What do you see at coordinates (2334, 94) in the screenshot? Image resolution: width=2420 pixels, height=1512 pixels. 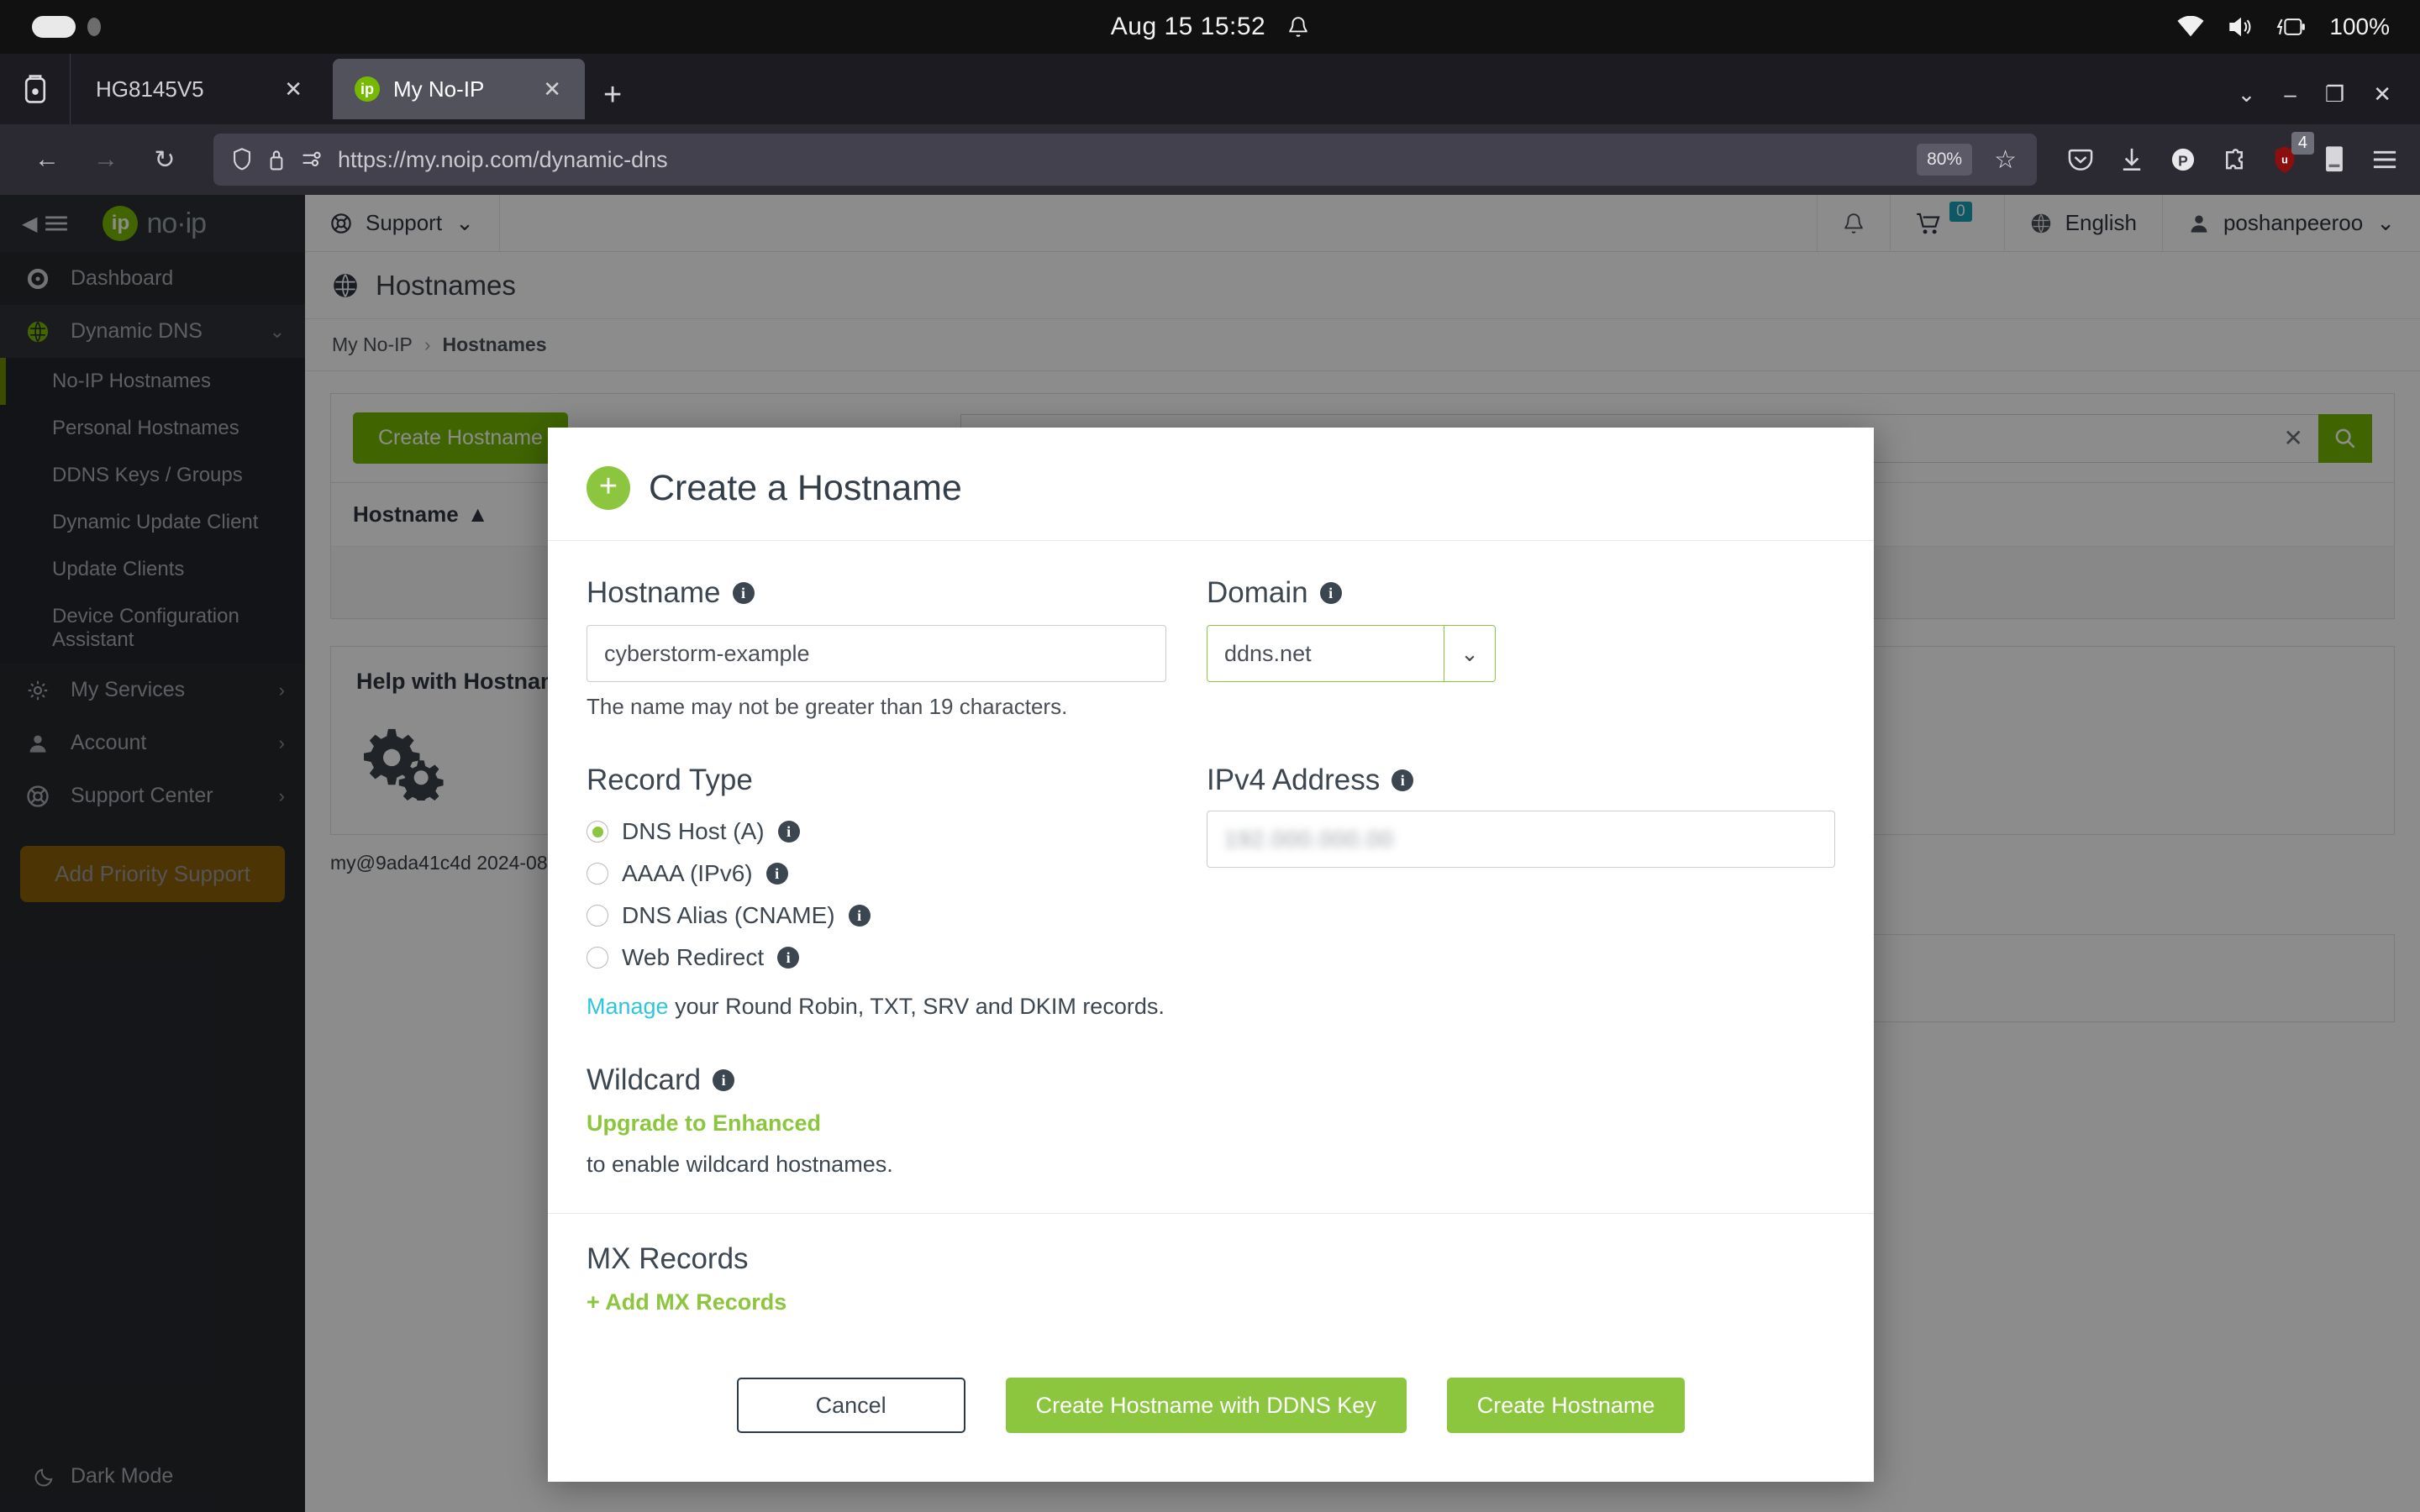 I see `maximize-button: ❐` at bounding box center [2334, 94].